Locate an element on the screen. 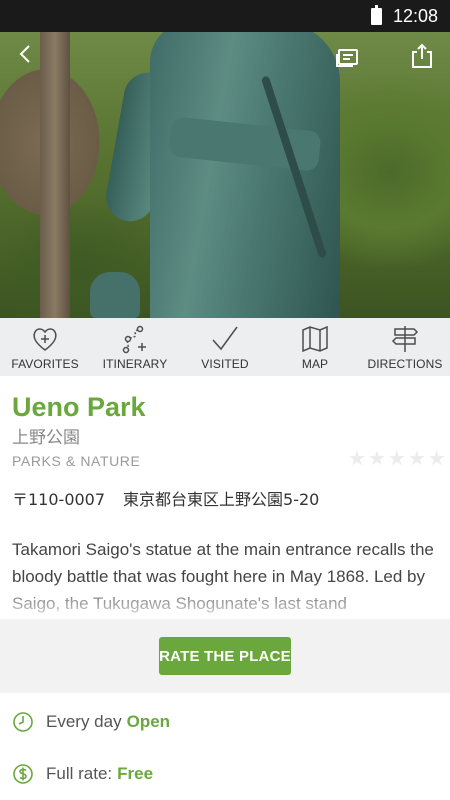 The image size is (450, 800). itinerary-button: ITINERARY is located at coordinates (135, 347).